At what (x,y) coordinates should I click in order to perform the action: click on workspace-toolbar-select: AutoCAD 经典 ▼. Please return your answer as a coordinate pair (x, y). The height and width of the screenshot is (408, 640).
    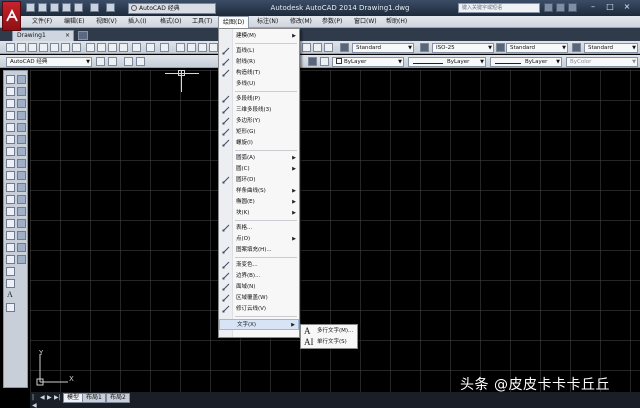
    Looking at the image, I should click on (49, 62).